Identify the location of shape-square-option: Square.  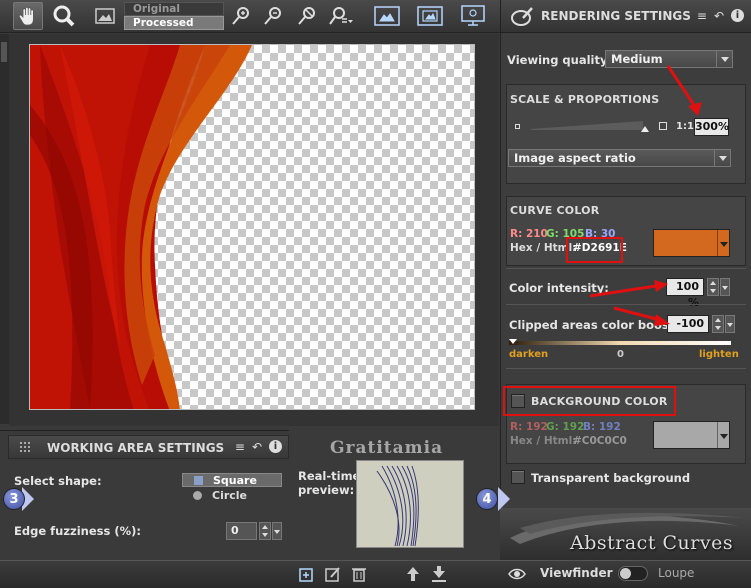
(232, 480).